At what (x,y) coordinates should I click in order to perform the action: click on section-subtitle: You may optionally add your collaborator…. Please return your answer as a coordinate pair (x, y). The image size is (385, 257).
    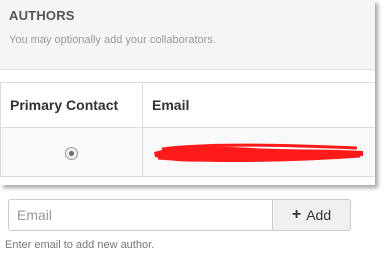
    Looking at the image, I should click on (112, 40).